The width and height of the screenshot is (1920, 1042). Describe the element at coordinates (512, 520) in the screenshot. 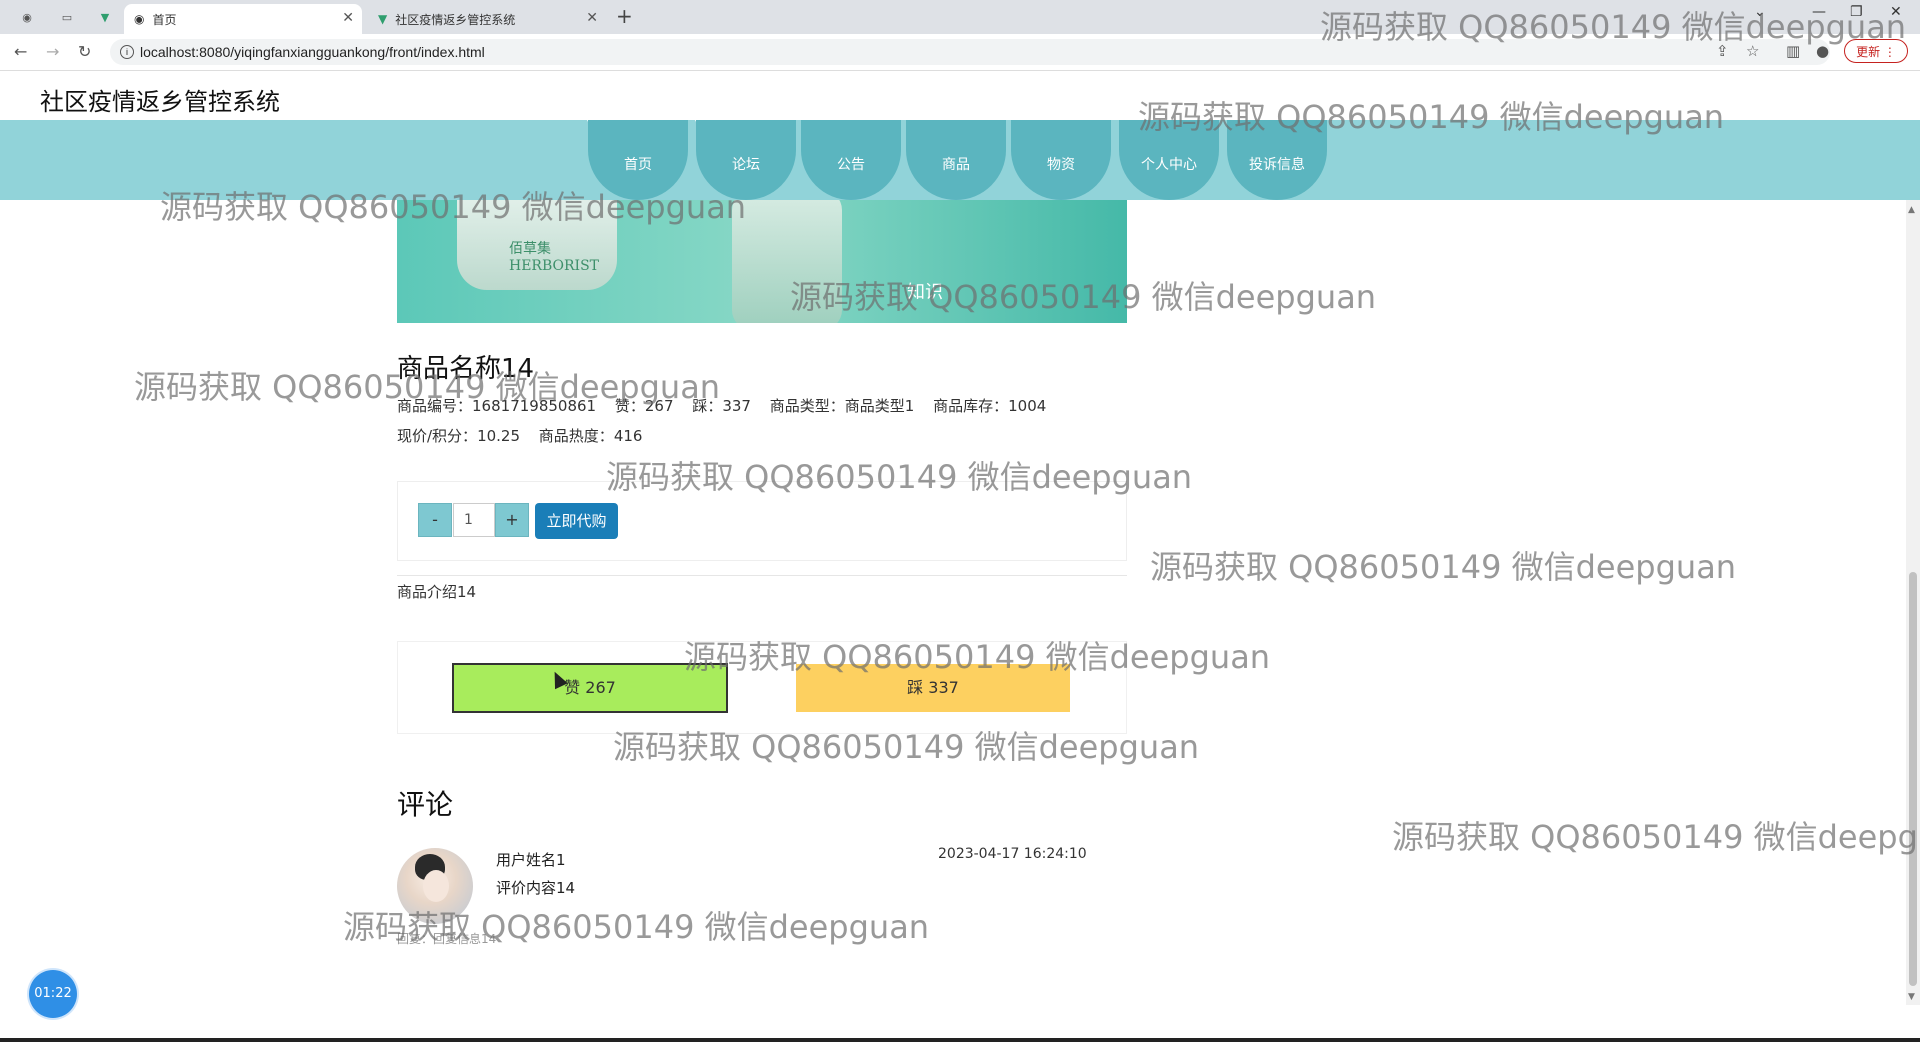

I see `quantity-increment-button: +` at that location.